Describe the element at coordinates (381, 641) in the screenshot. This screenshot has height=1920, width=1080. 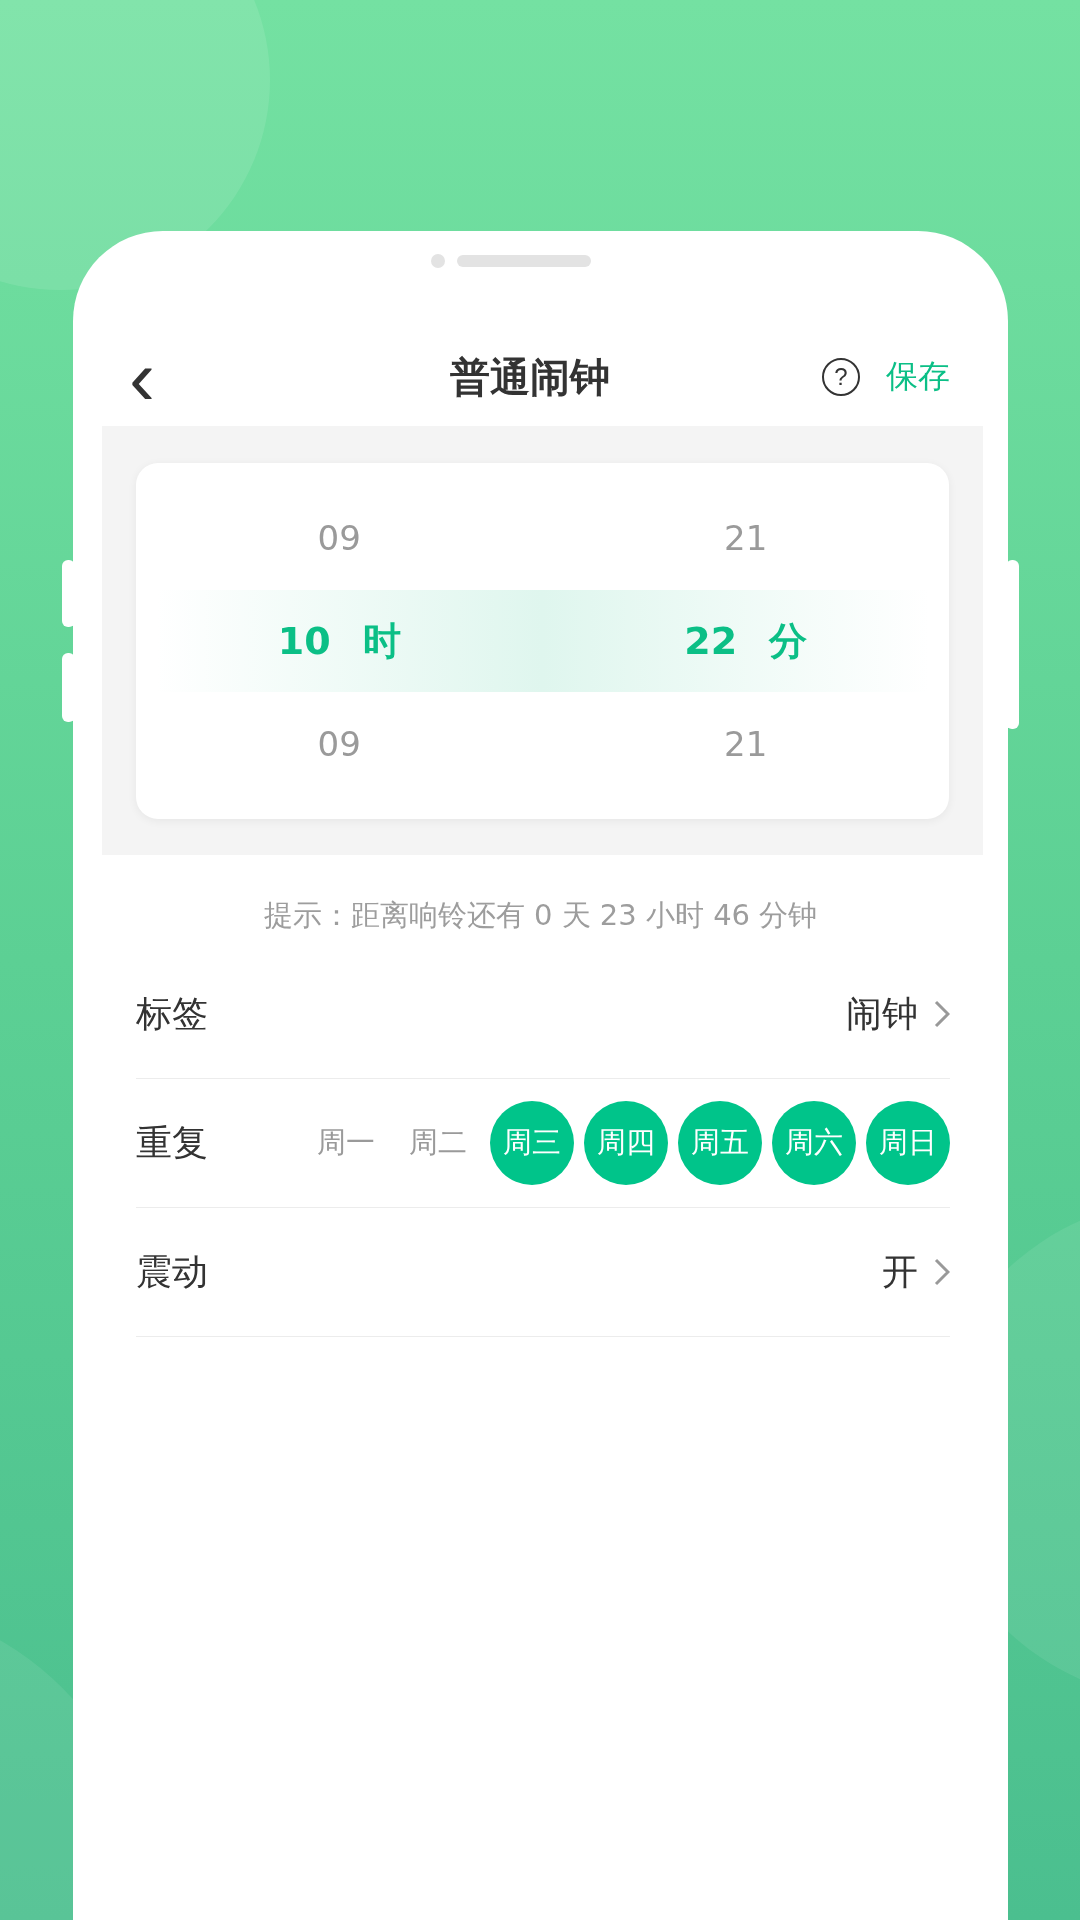
I see `picker-unit: 时` at that location.